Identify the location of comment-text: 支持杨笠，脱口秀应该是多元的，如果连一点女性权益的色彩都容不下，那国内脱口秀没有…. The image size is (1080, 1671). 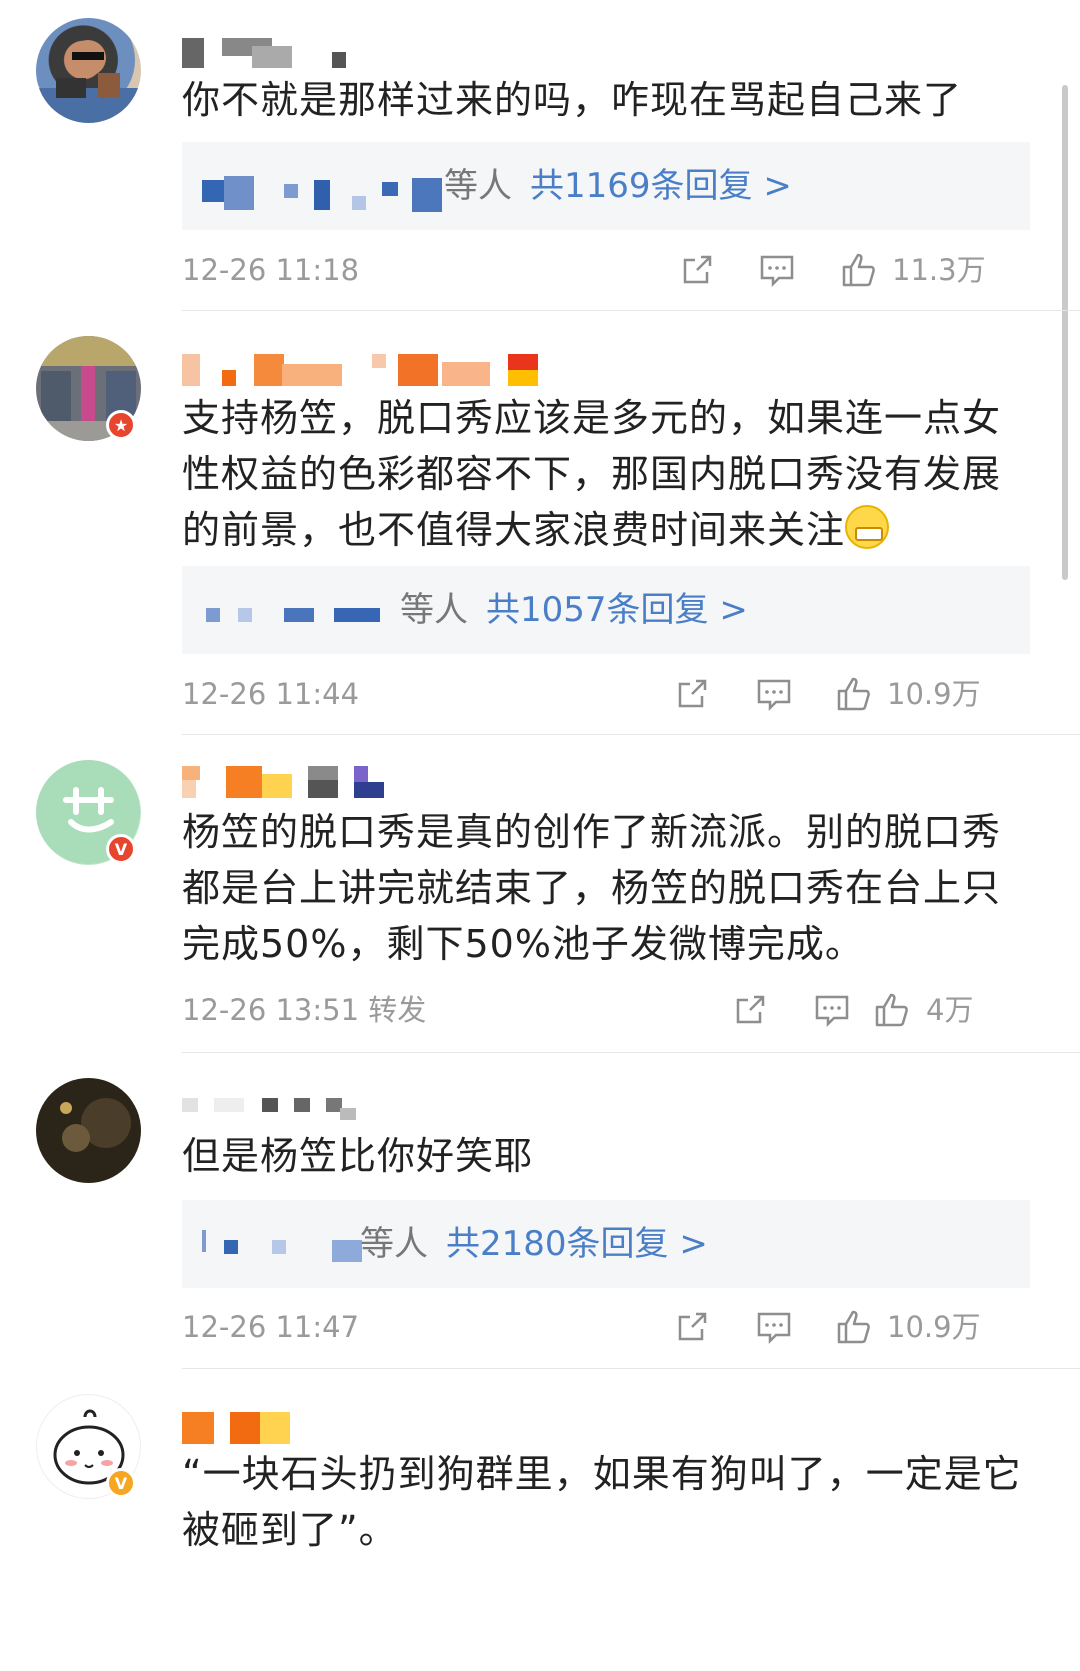
(592, 474).